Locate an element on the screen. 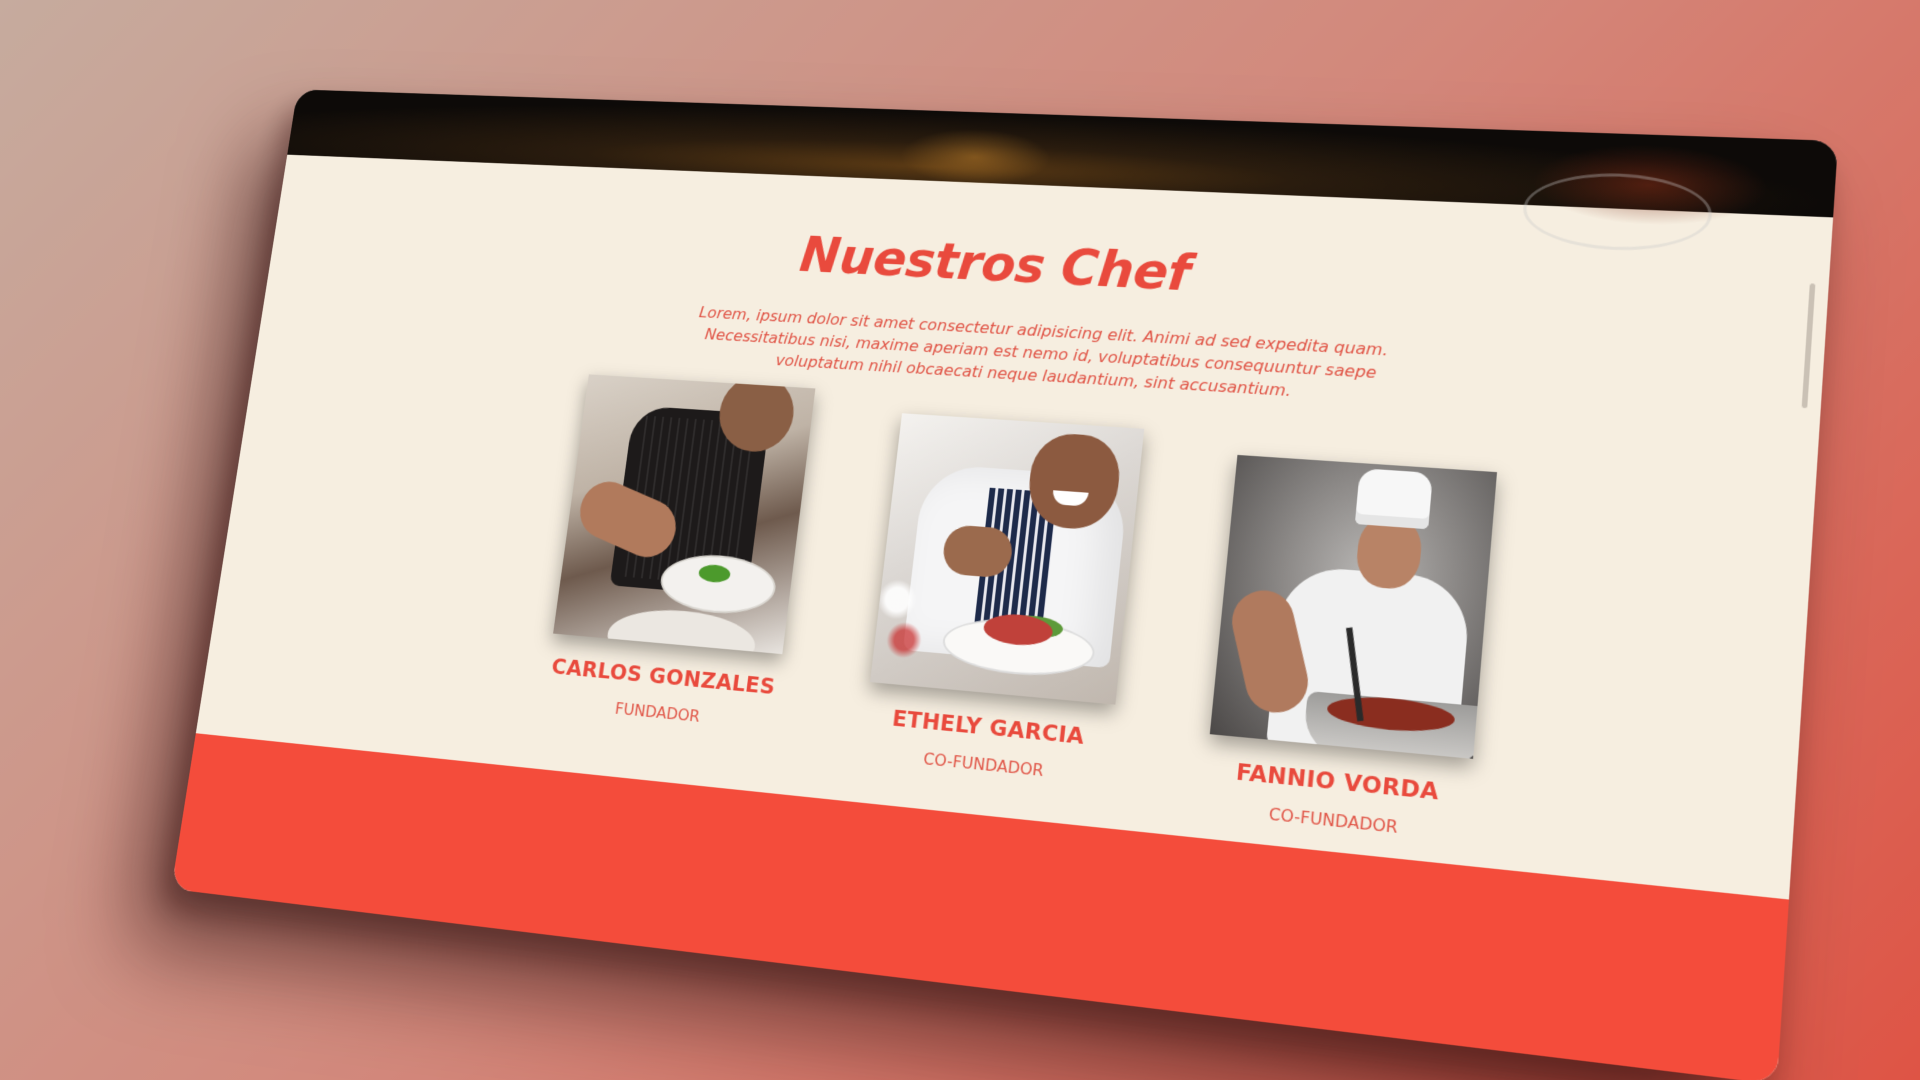 This screenshot has width=1920, height=1080. chef-card: FANNIO VORDA CO-FUNDADOR is located at coordinates (1349, 649).